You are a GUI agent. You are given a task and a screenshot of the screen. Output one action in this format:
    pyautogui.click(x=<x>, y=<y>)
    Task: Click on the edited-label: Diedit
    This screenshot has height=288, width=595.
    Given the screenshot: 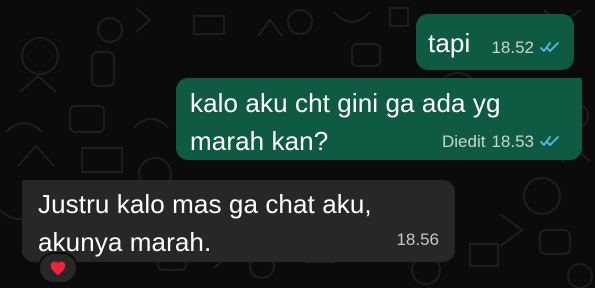 What is the action you would take?
    pyautogui.click(x=463, y=141)
    